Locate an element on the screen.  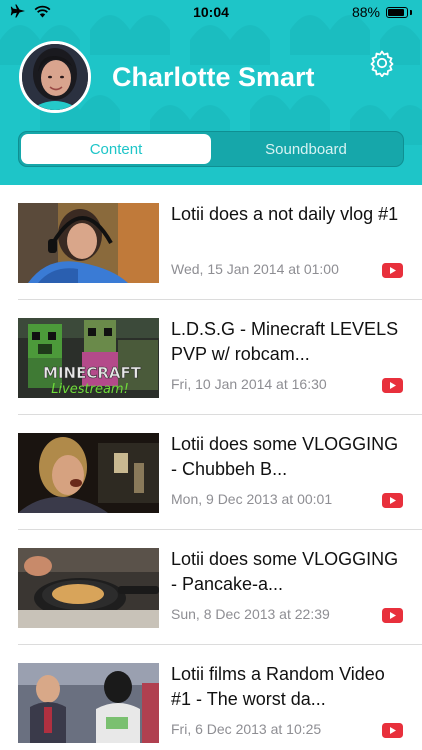
minecraft-logo-text: MINECRAFT is located at coordinates (92, 373).